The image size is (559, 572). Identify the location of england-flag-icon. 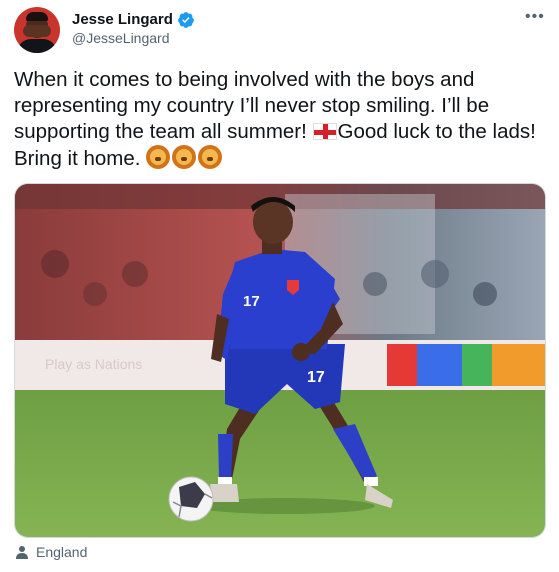
(324, 131).